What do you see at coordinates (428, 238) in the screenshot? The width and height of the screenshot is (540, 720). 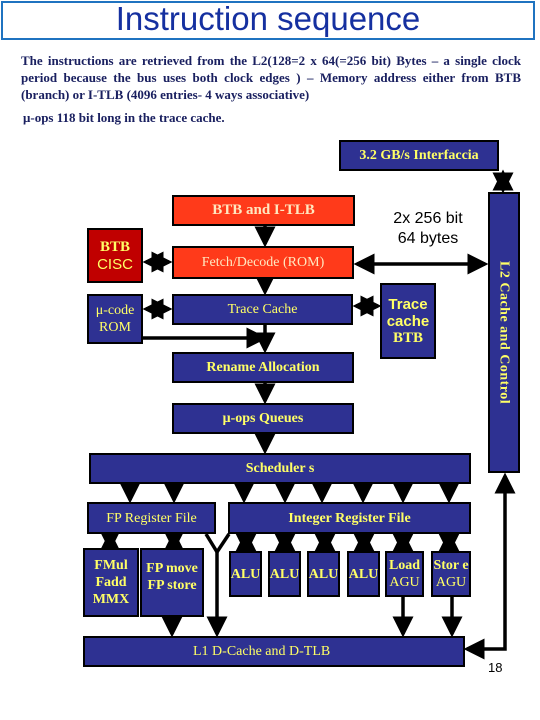 I see `bus-label-line2: 64 bytes` at bounding box center [428, 238].